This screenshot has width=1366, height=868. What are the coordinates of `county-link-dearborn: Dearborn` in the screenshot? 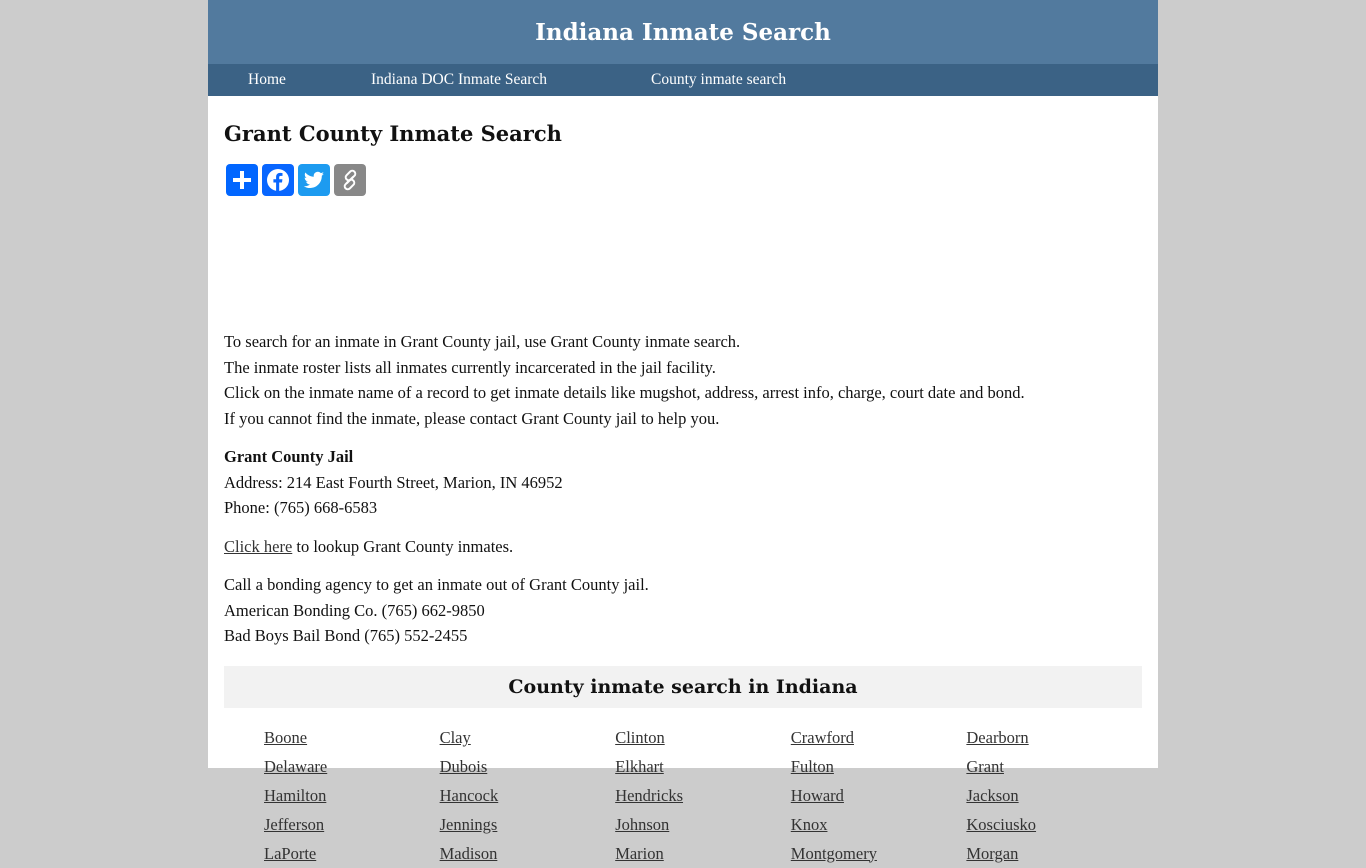 It's located at (1054, 738).